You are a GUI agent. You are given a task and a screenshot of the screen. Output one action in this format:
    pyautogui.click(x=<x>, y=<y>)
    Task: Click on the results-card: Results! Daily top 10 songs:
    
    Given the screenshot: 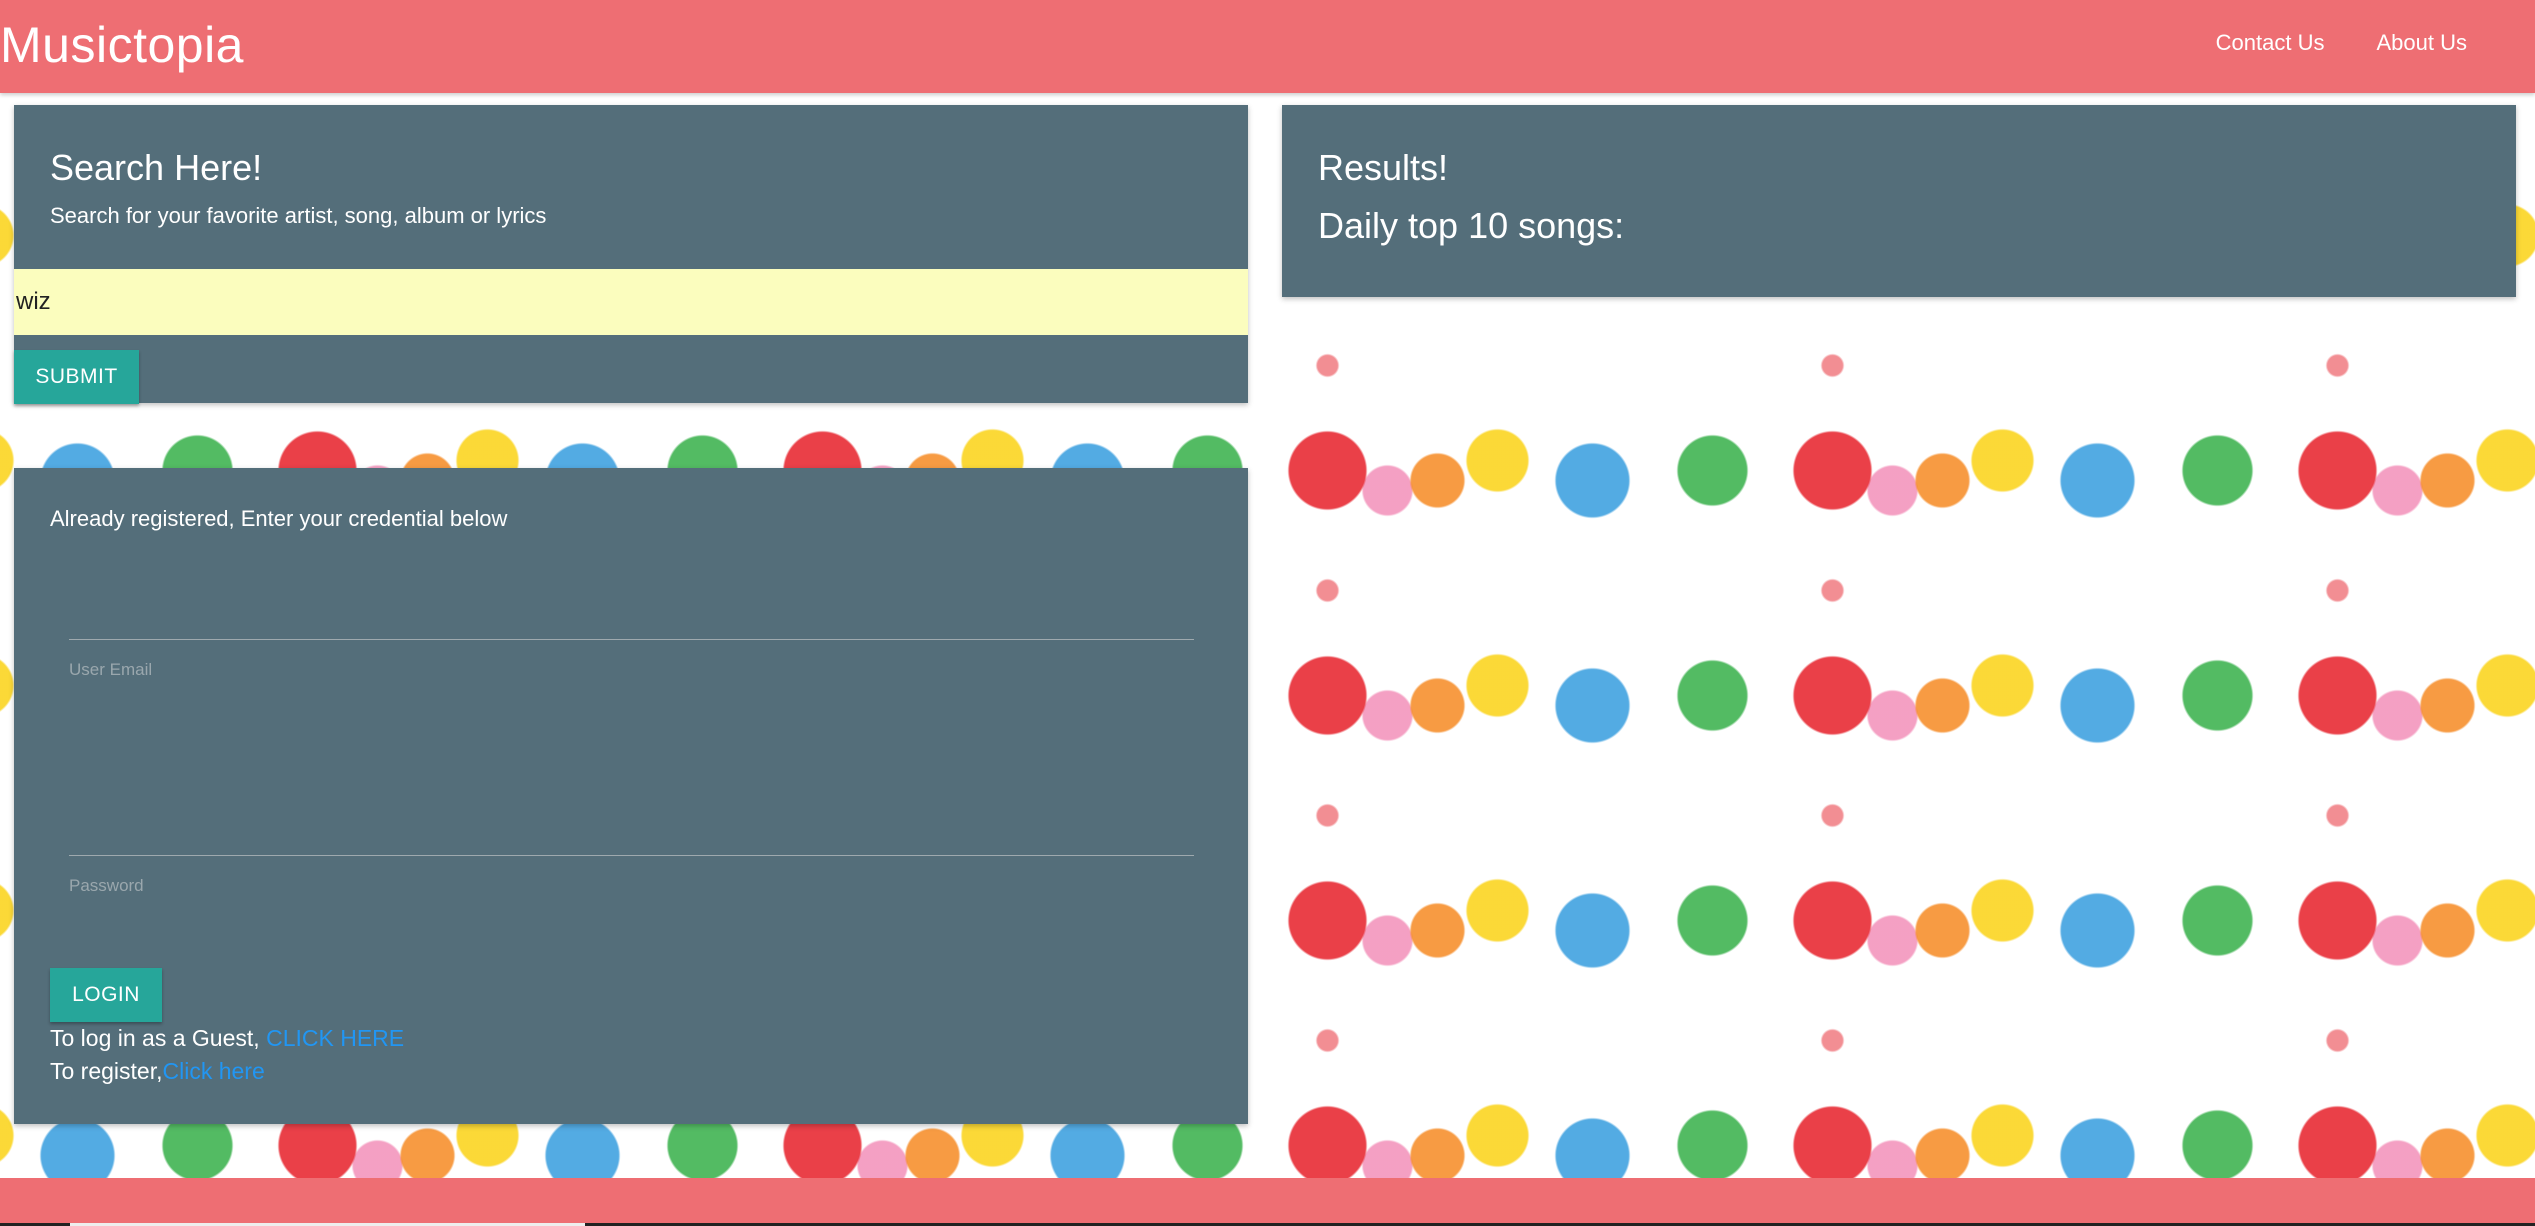 What is the action you would take?
    pyautogui.click(x=1899, y=201)
    